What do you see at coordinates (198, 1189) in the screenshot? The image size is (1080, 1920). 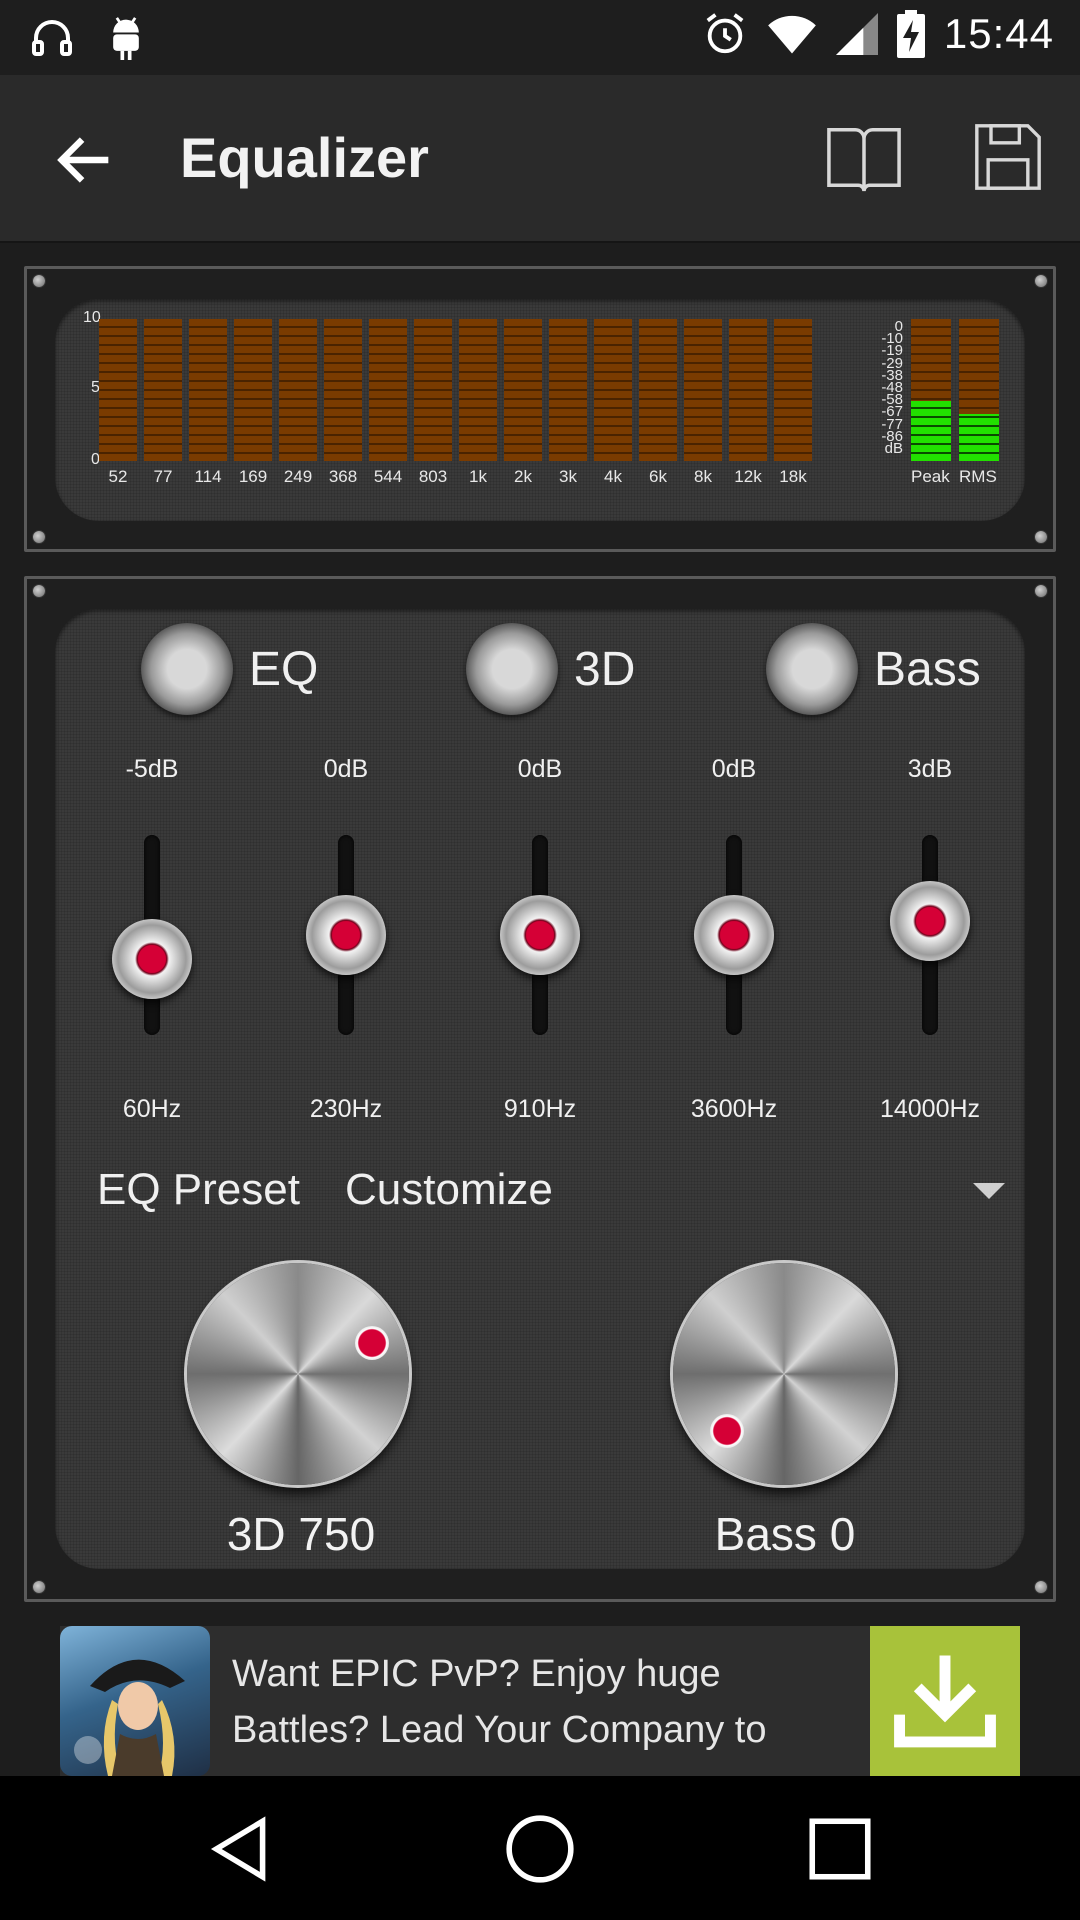 I see `eq-preset-label: EQ Preset` at bounding box center [198, 1189].